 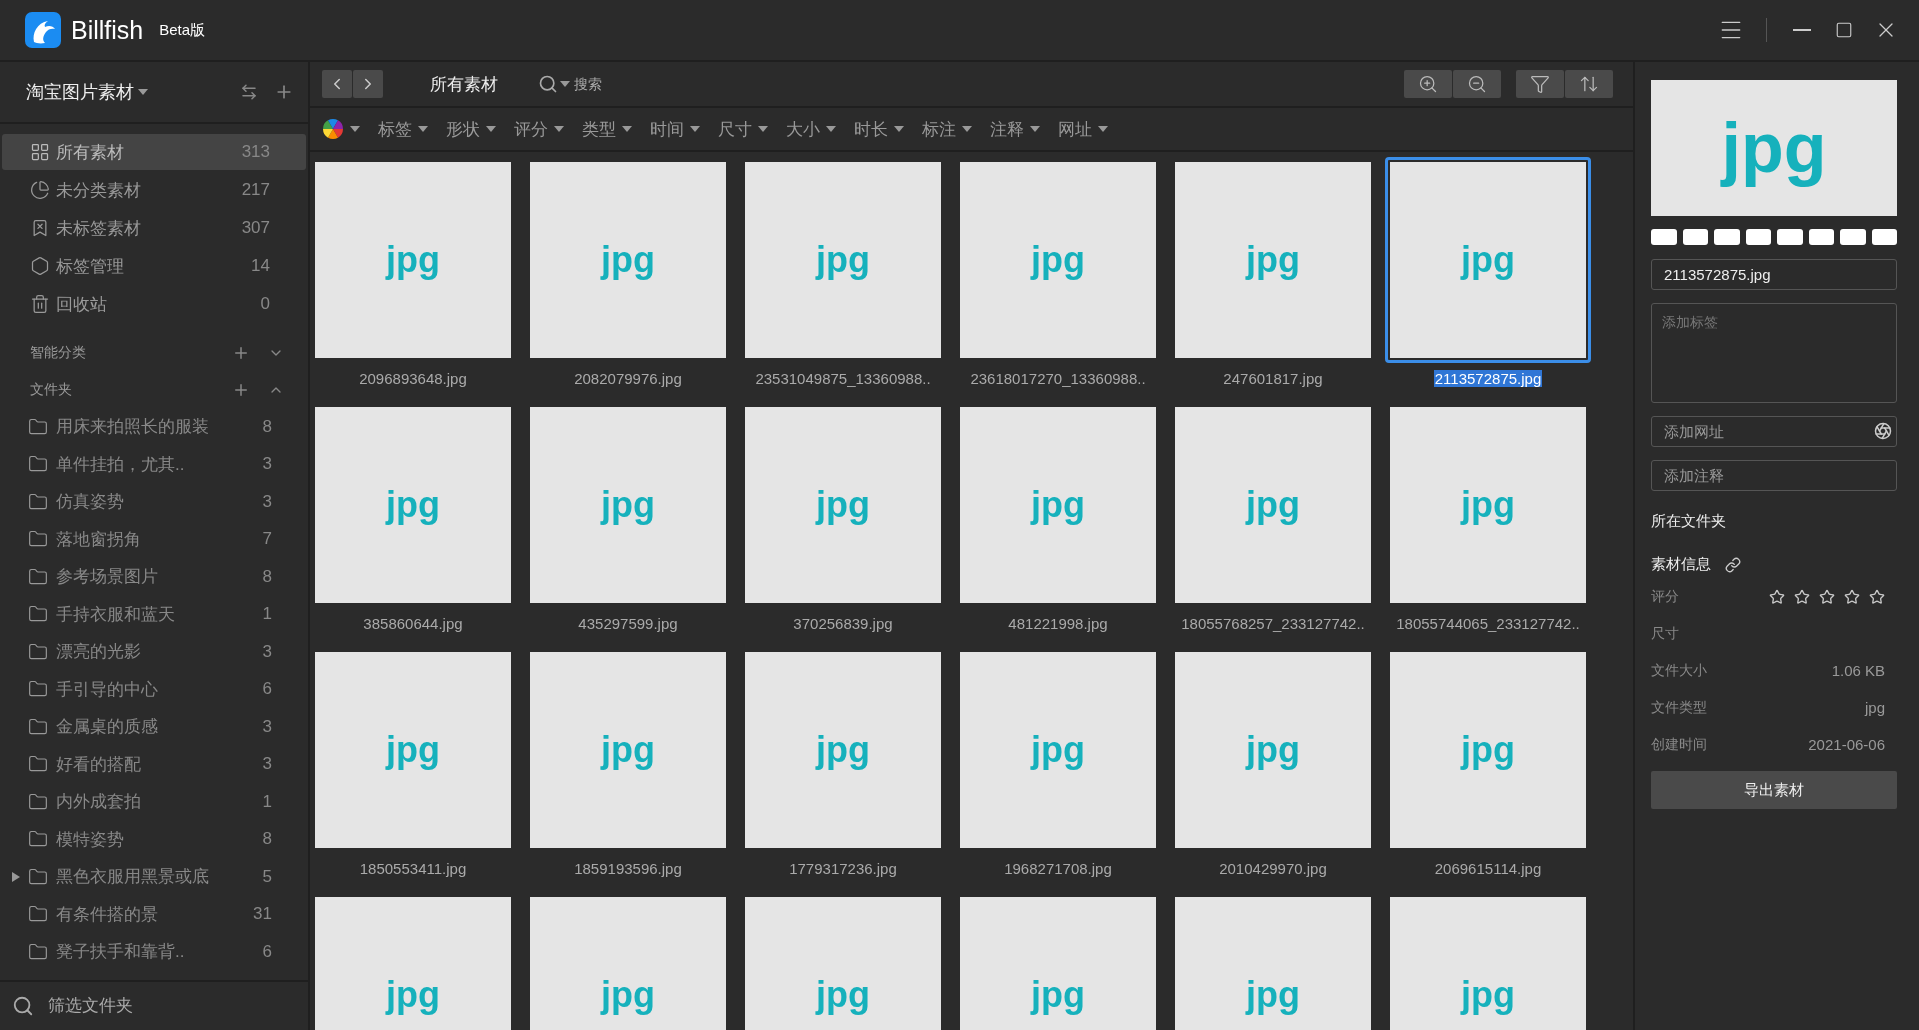 I want to click on filter-dropdown: 注释, so click(x=1015, y=129).